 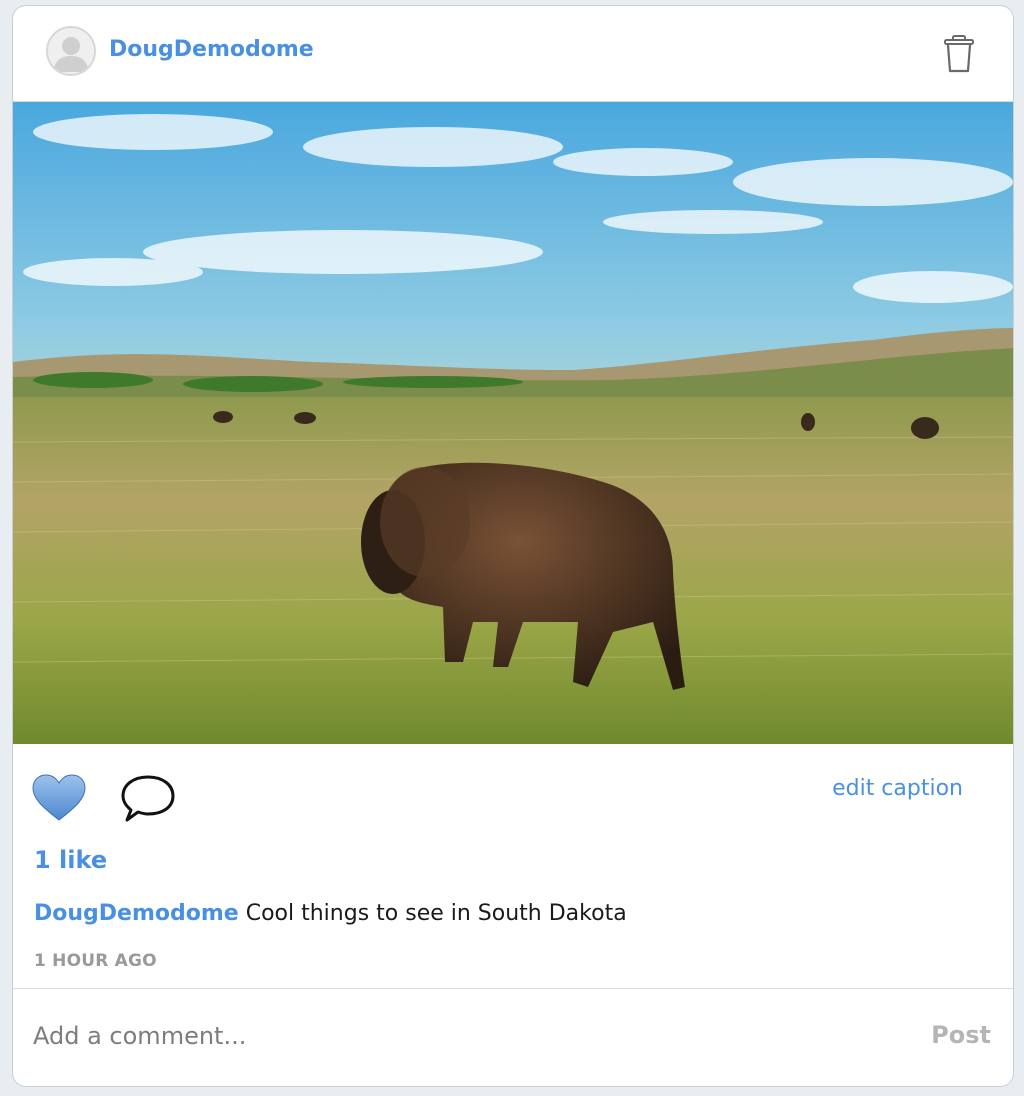 I want to click on comment-bar: Post, so click(x=513, y=1037).